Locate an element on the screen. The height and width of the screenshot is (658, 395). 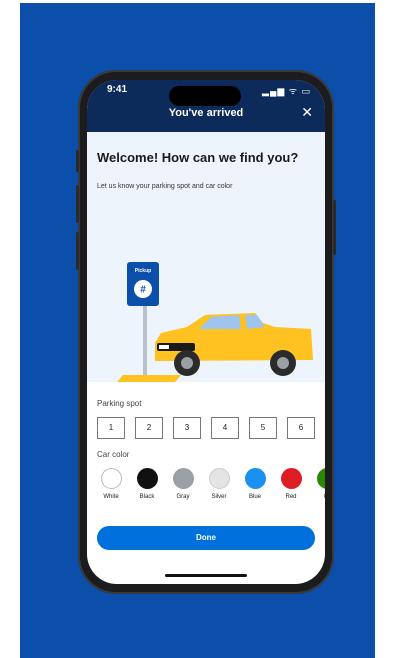
welcome-headline: Welcome! How can we find you? is located at coordinates (198, 157).